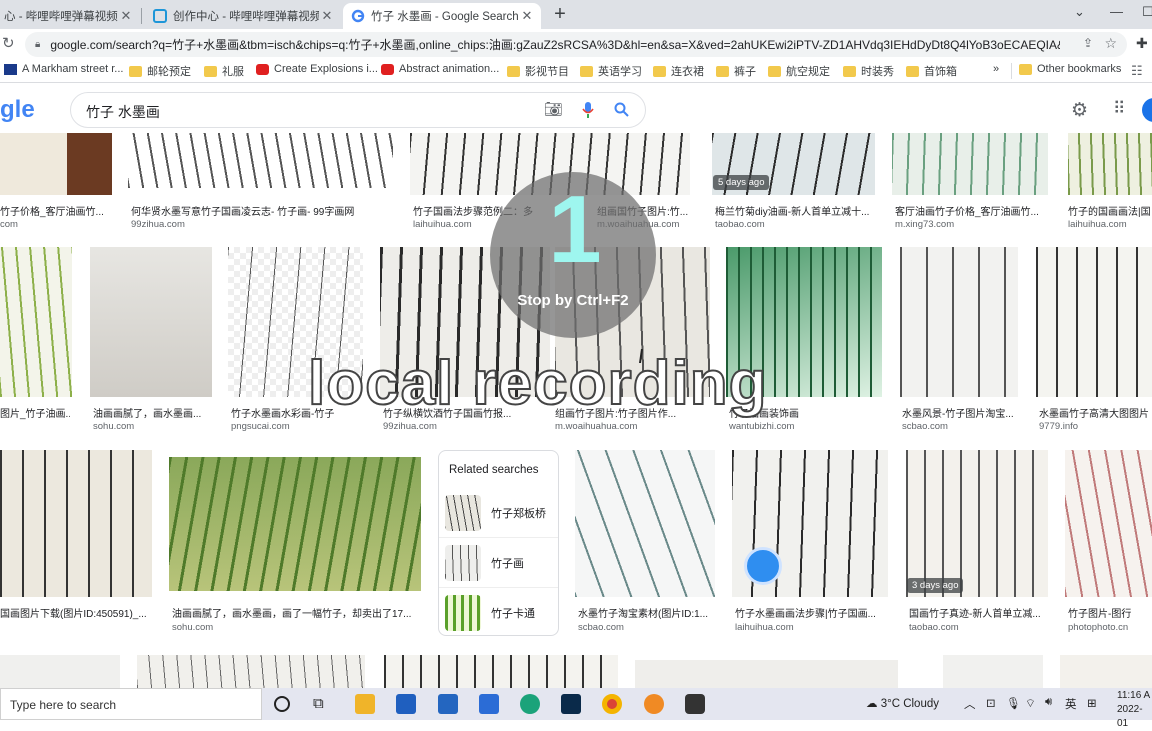 This screenshot has width=1152, height=731. What do you see at coordinates (8, 43) in the screenshot?
I see `reload-icon: ↻` at bounding box center [8, 43].